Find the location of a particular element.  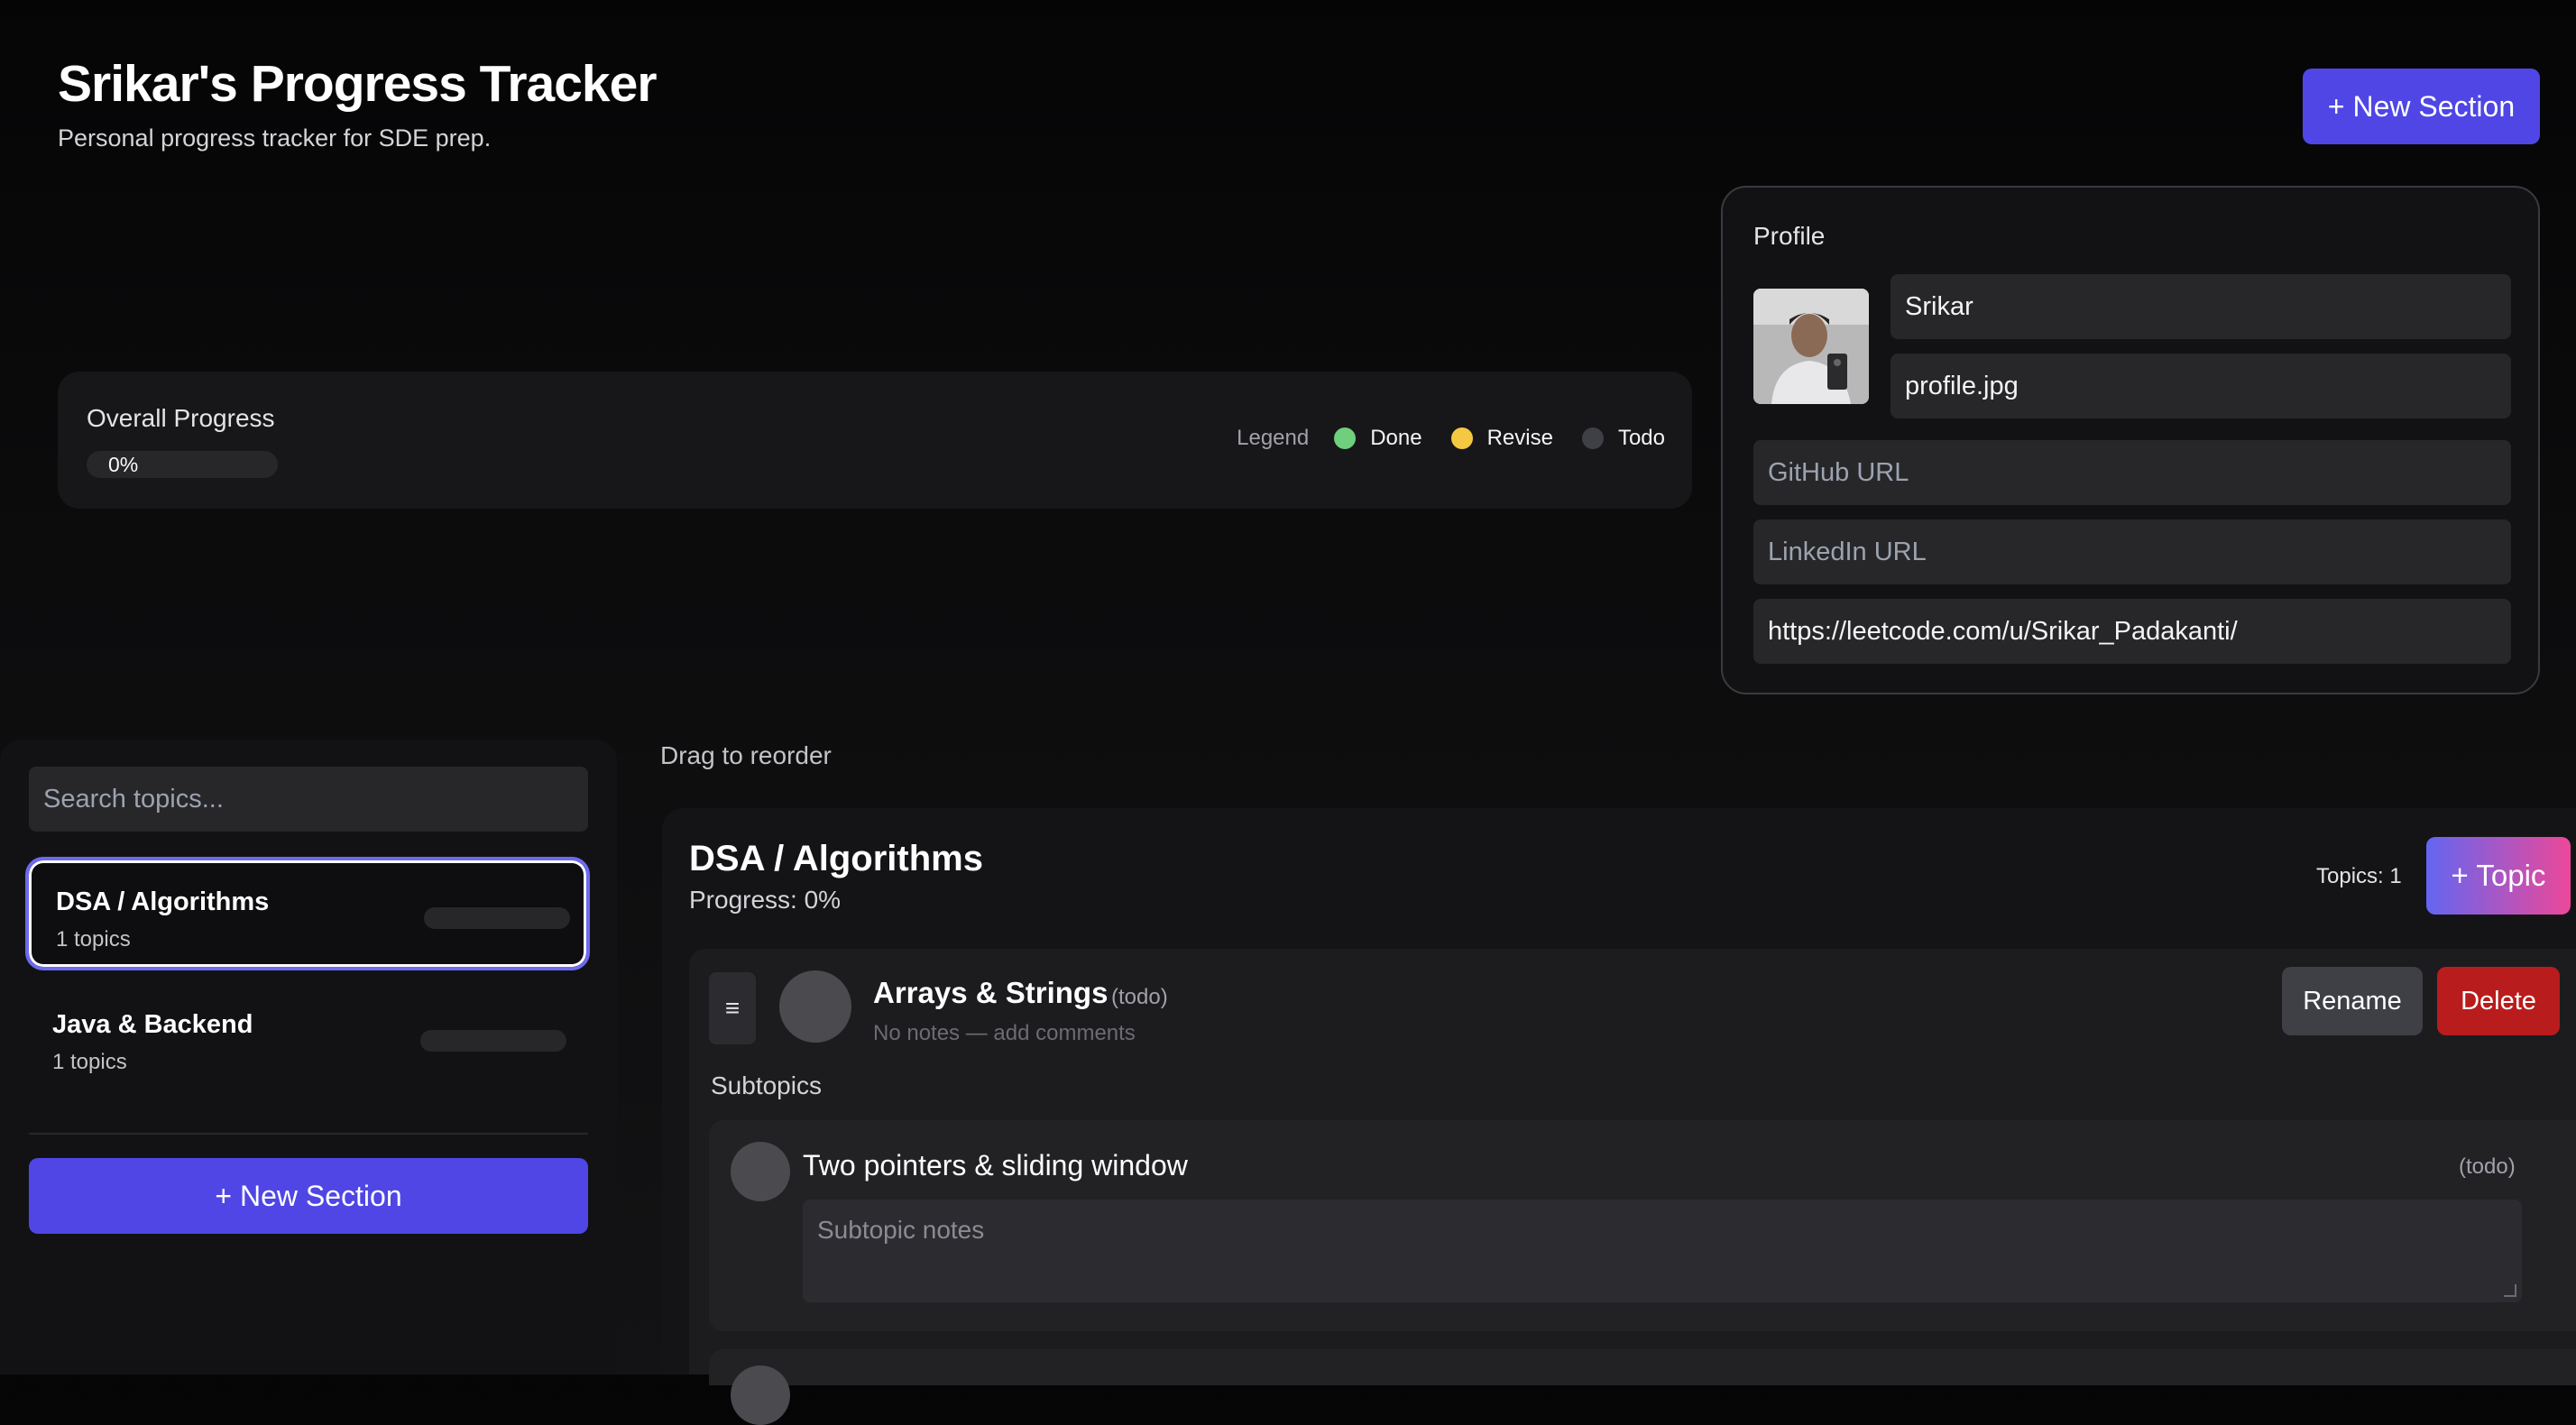

overall-progress-bar: 0% is located at coordinates (182, 464).